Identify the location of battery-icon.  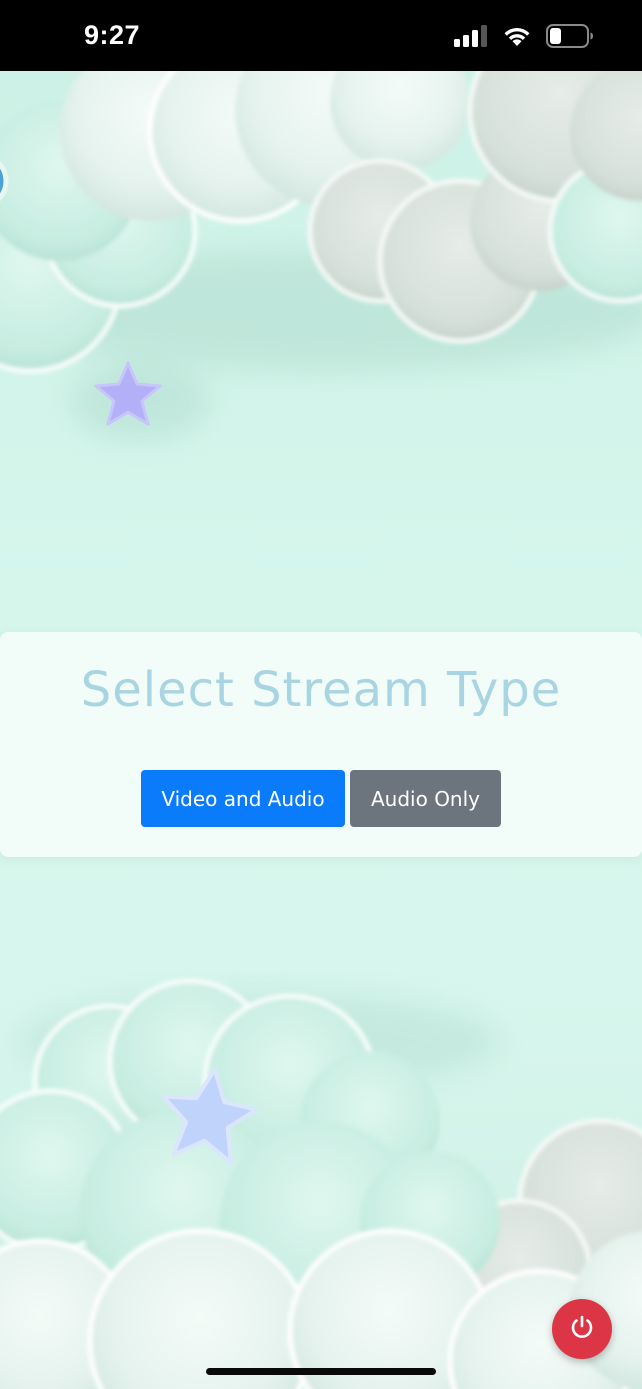
(570, 38).